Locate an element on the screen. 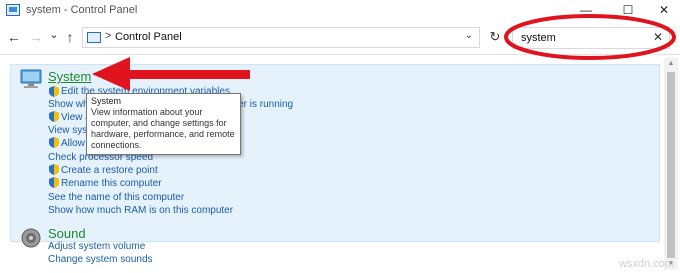  refresh-button: ↻ is located at coordinates (495, 37).